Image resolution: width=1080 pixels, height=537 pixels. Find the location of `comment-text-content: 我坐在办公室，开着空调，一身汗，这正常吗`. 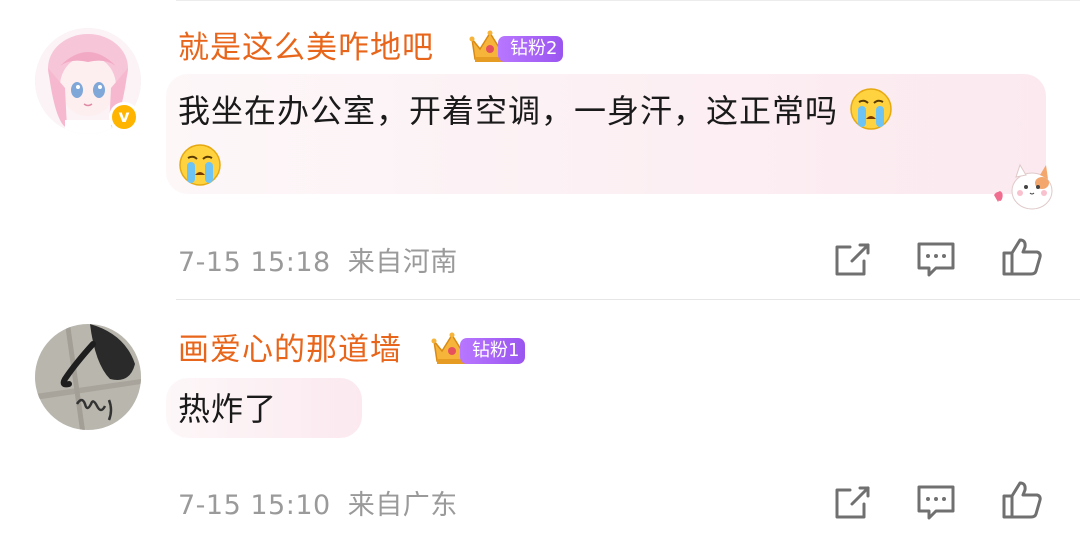

comment-text-content: 我坐在办公室，开着空调，一身汗，这正常吗 is located at coordinates (508, 111).